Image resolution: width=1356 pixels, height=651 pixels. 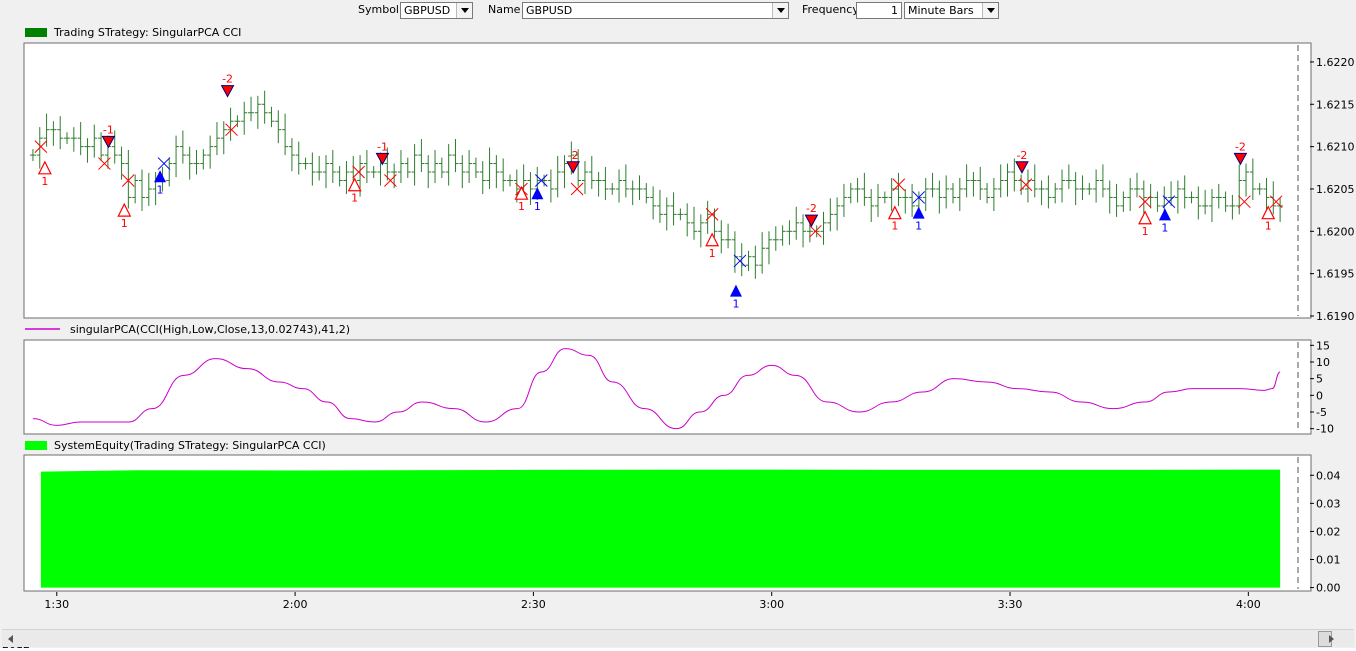 What do you see at coordinates (655, 10) in the screenshot?
I see `name-dropdown: GBPUSD` at bounding box center [655, 10].